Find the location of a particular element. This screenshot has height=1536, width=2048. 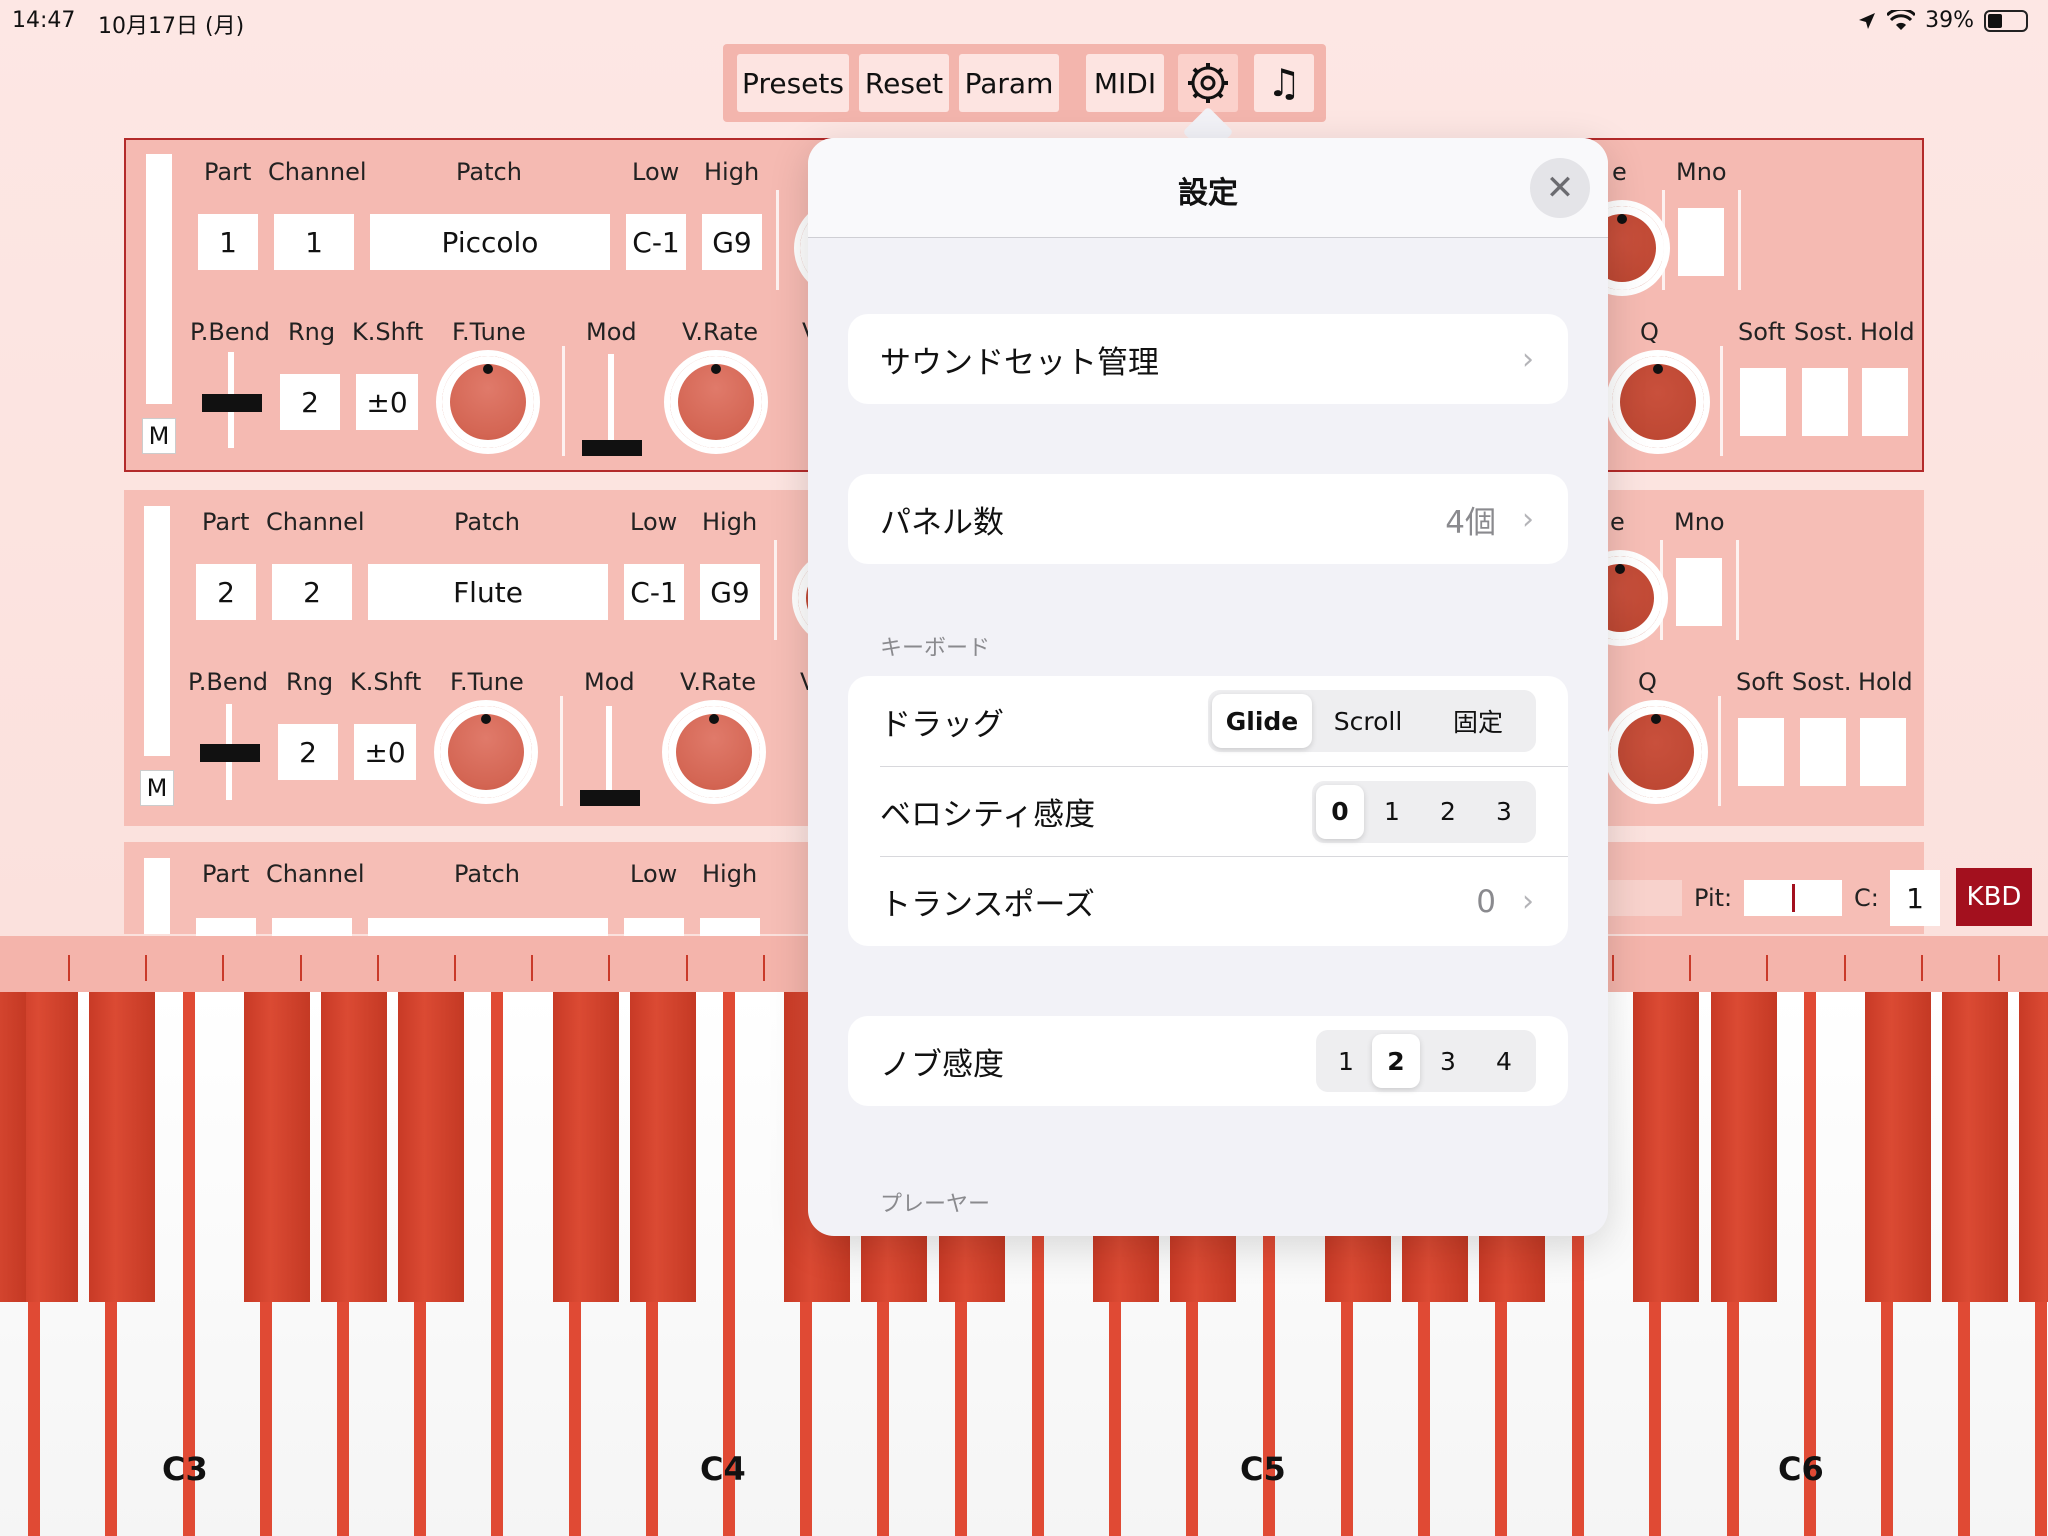

knob-option-4: 4 is located at coordinates (1504, 1061).